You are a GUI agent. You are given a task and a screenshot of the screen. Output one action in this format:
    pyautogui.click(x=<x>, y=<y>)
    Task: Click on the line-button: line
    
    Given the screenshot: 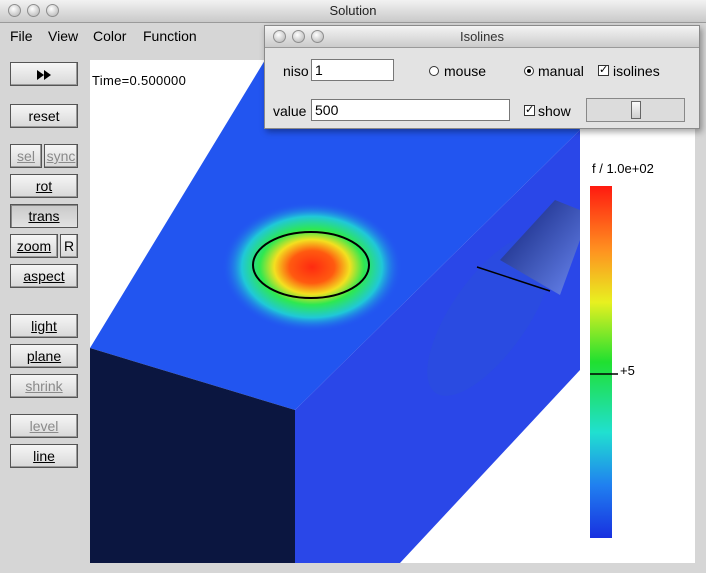 What is the action you would take?
    pyautogui.click(x=44, y=456)
    